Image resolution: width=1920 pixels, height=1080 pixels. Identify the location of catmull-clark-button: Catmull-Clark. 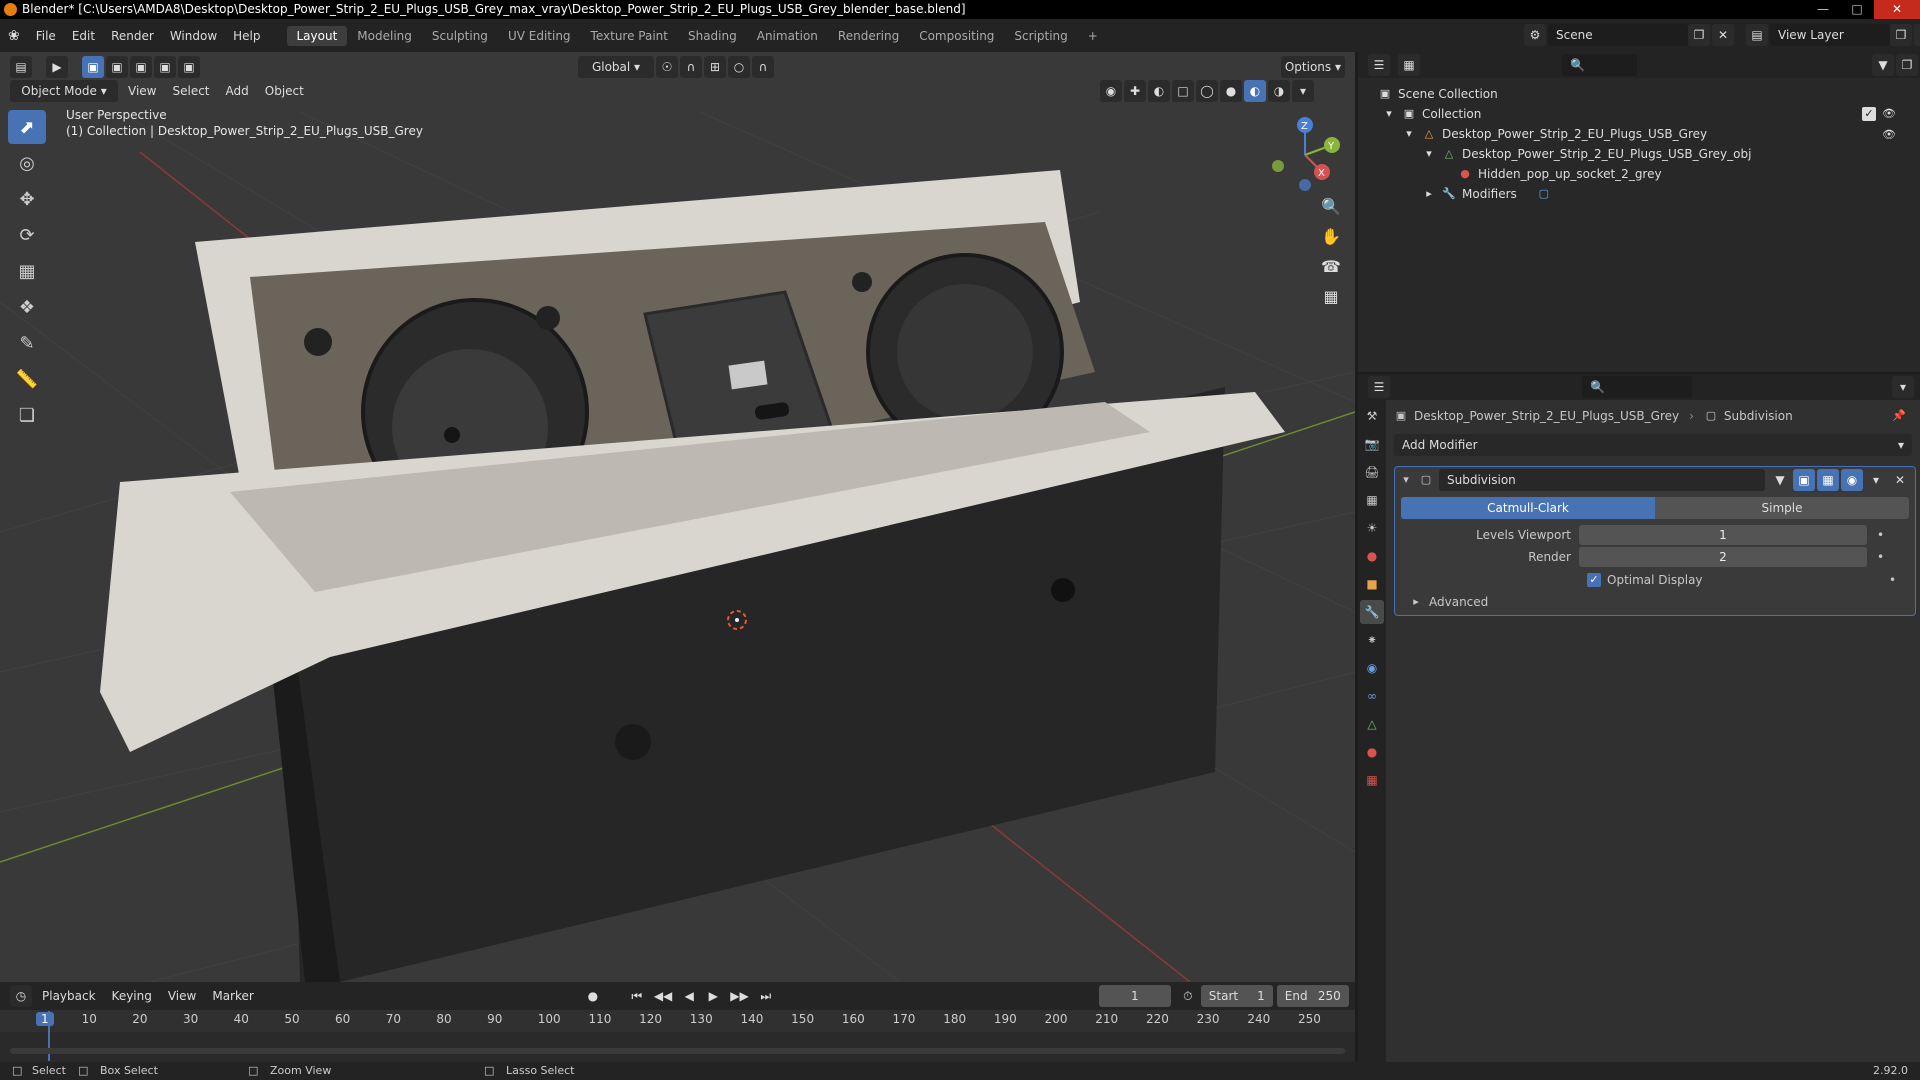
(1528, 508).